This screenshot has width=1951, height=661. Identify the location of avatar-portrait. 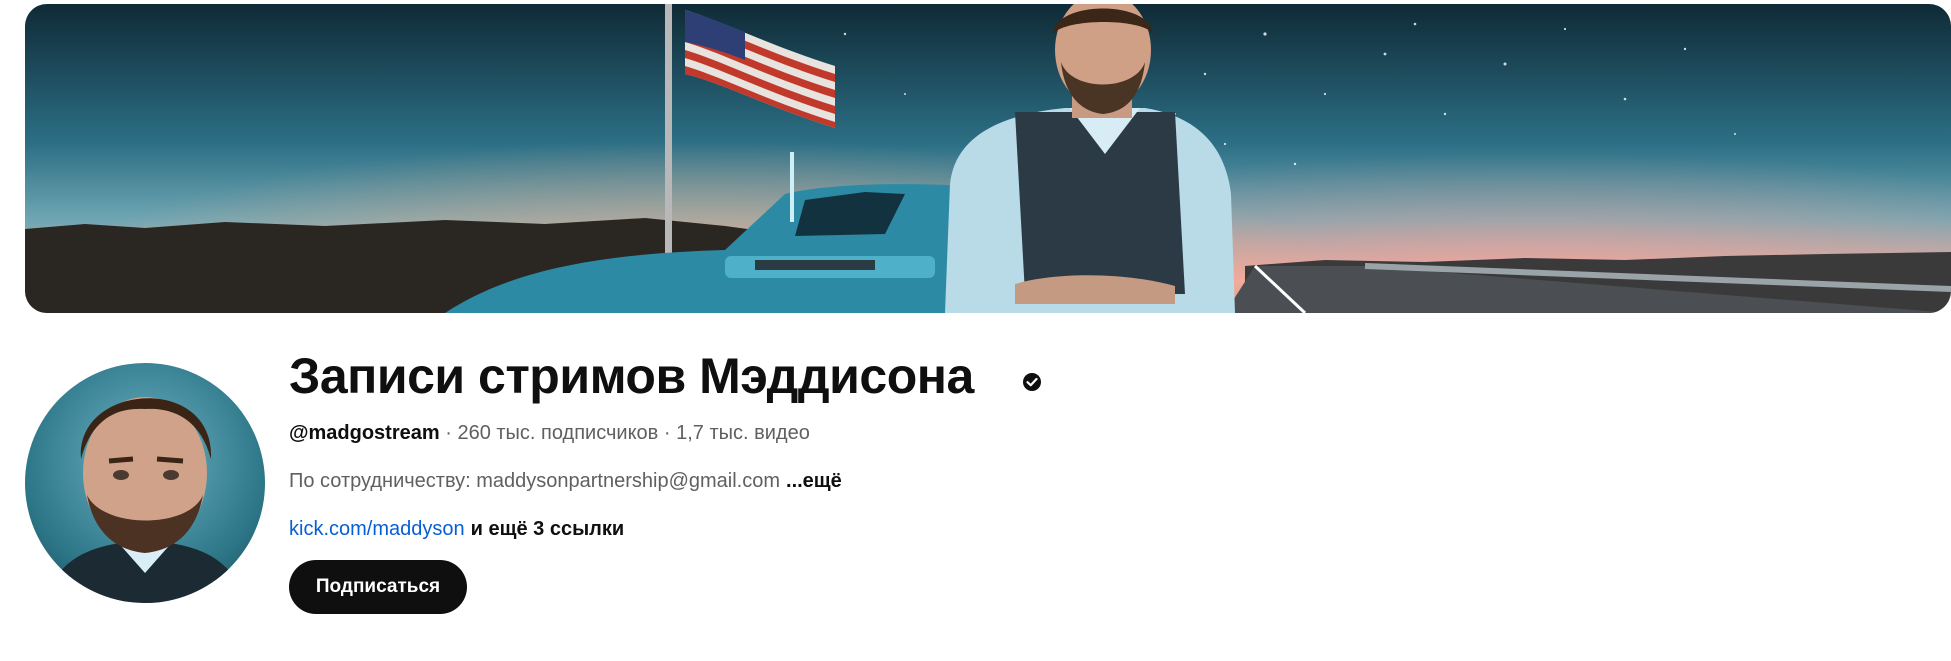
(145, 500).